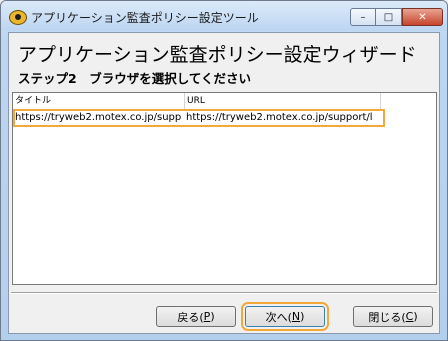  I want to click on close-button-label: 閉じる(, so click(387, 317).